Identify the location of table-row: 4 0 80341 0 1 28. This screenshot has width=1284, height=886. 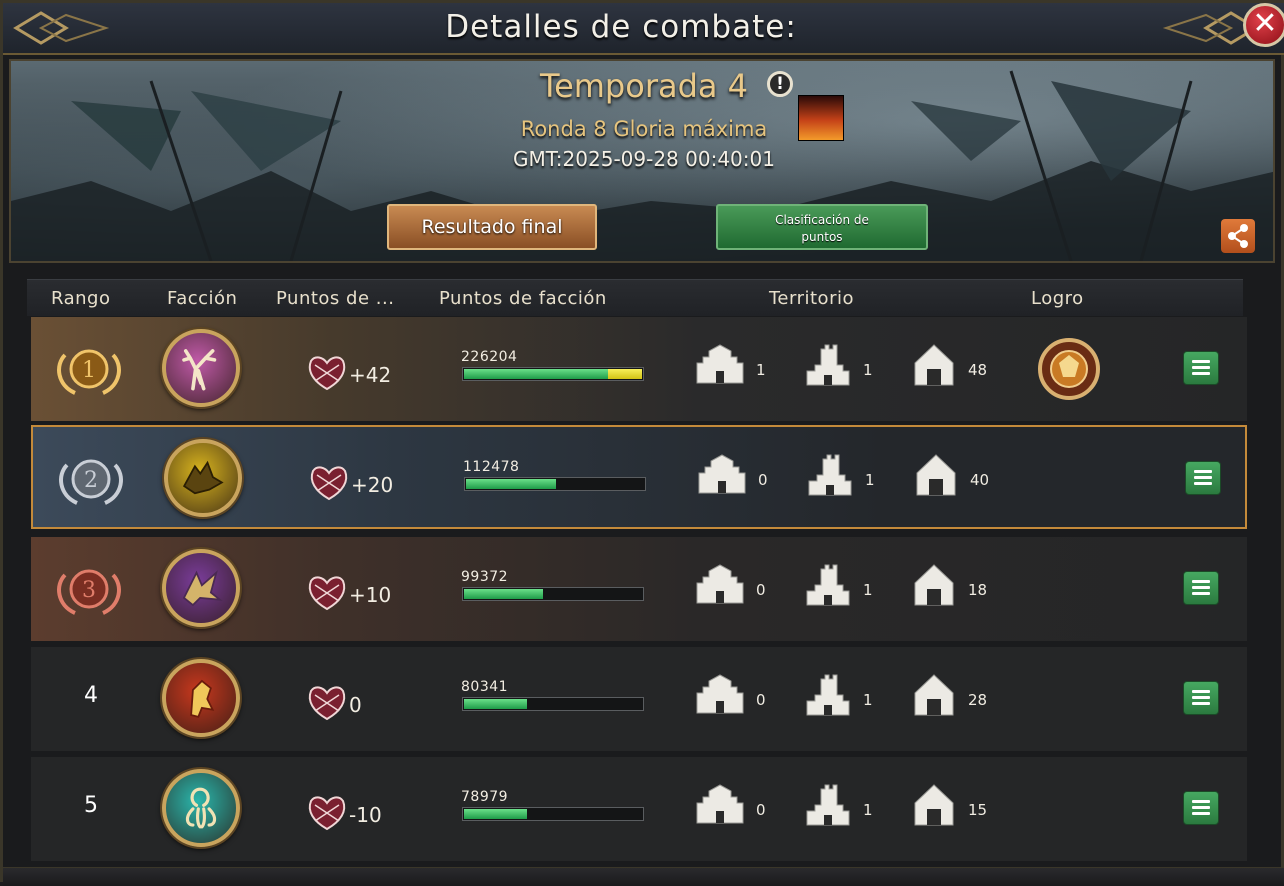
(639, 699).